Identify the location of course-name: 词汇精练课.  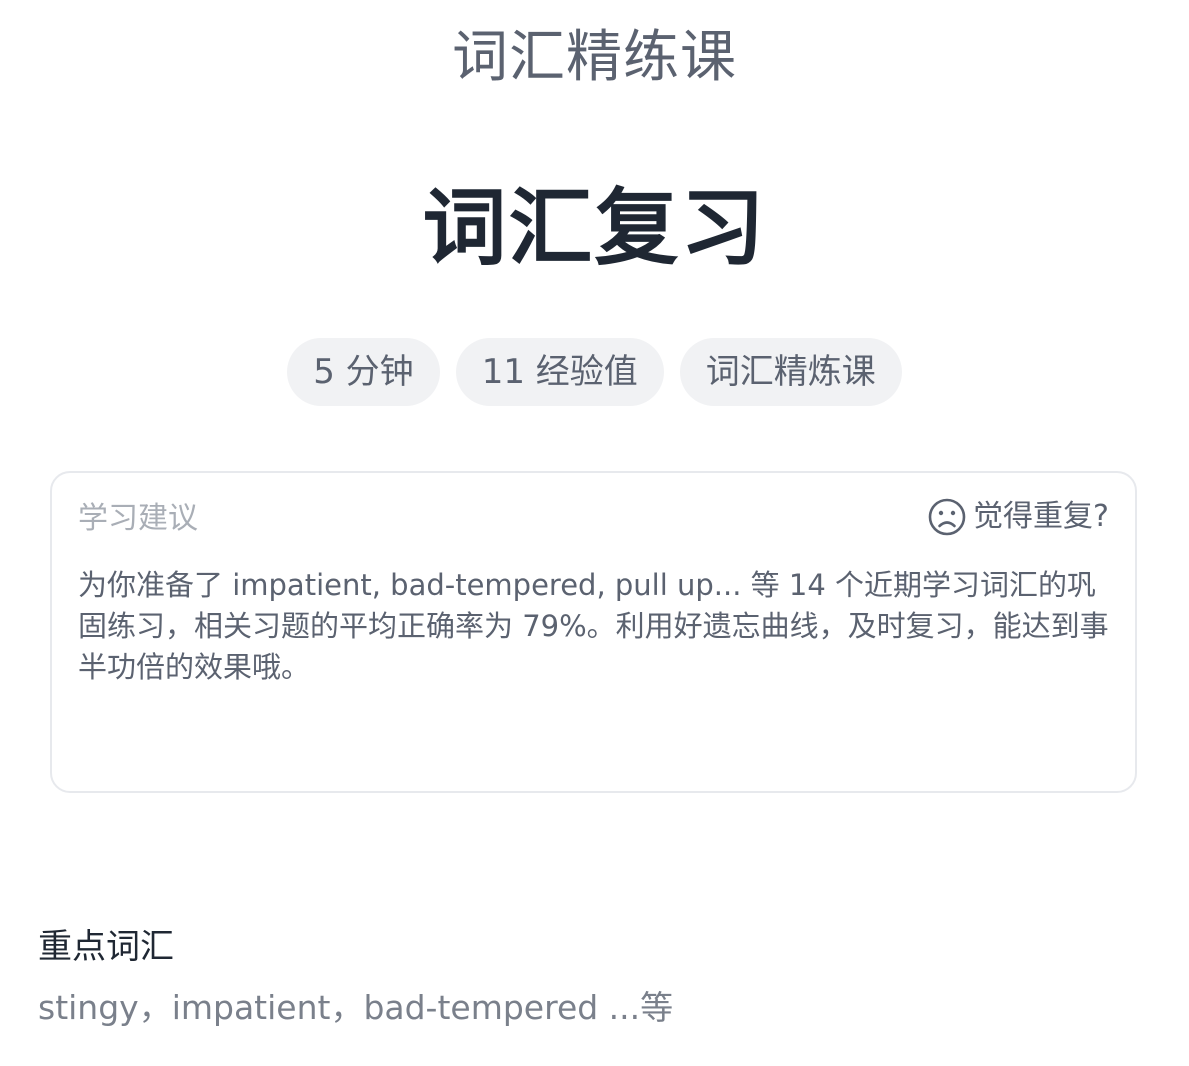
(594, 57).